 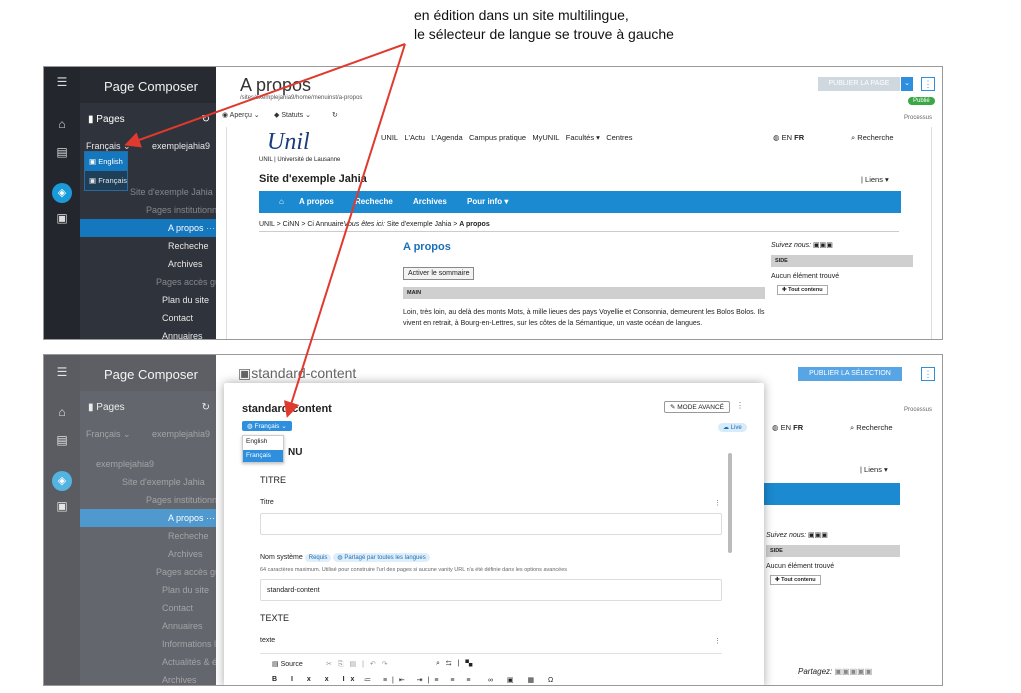 What do you see at coordinates (419, 680) in the screenshot?
I see `paragraph-tools: ≔ ≡|⇤ ⇥|≡ ≡ ≡` at bounding box center [419, 680].